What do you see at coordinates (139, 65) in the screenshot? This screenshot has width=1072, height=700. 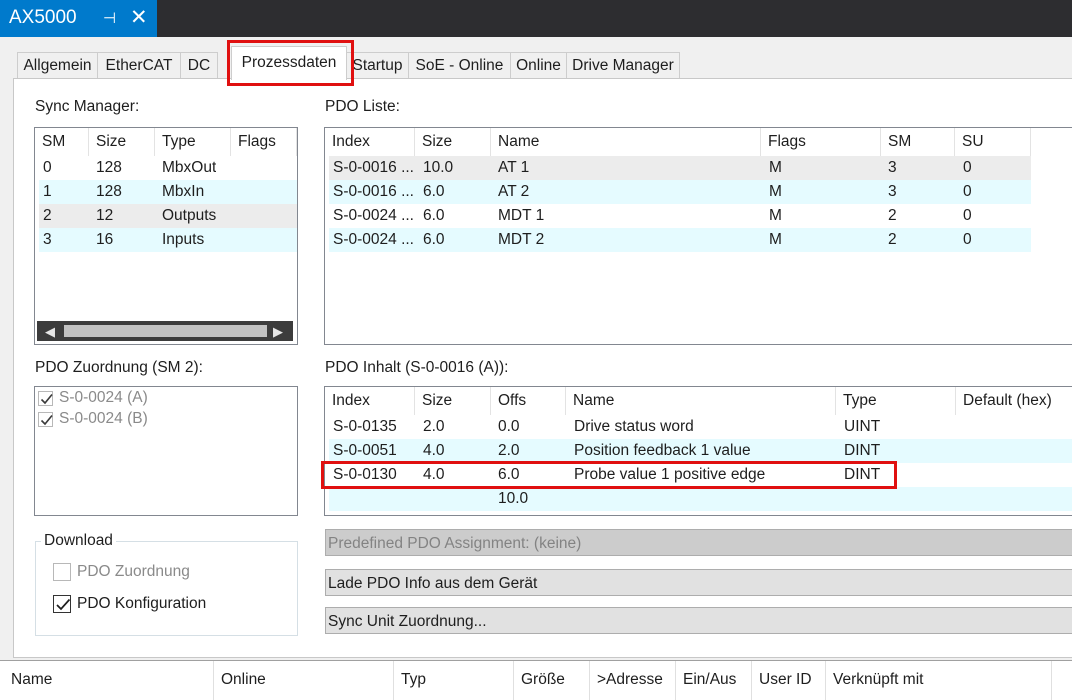 I see `tab-ethercat: EtherCAT` at bounding box center [139, 65].